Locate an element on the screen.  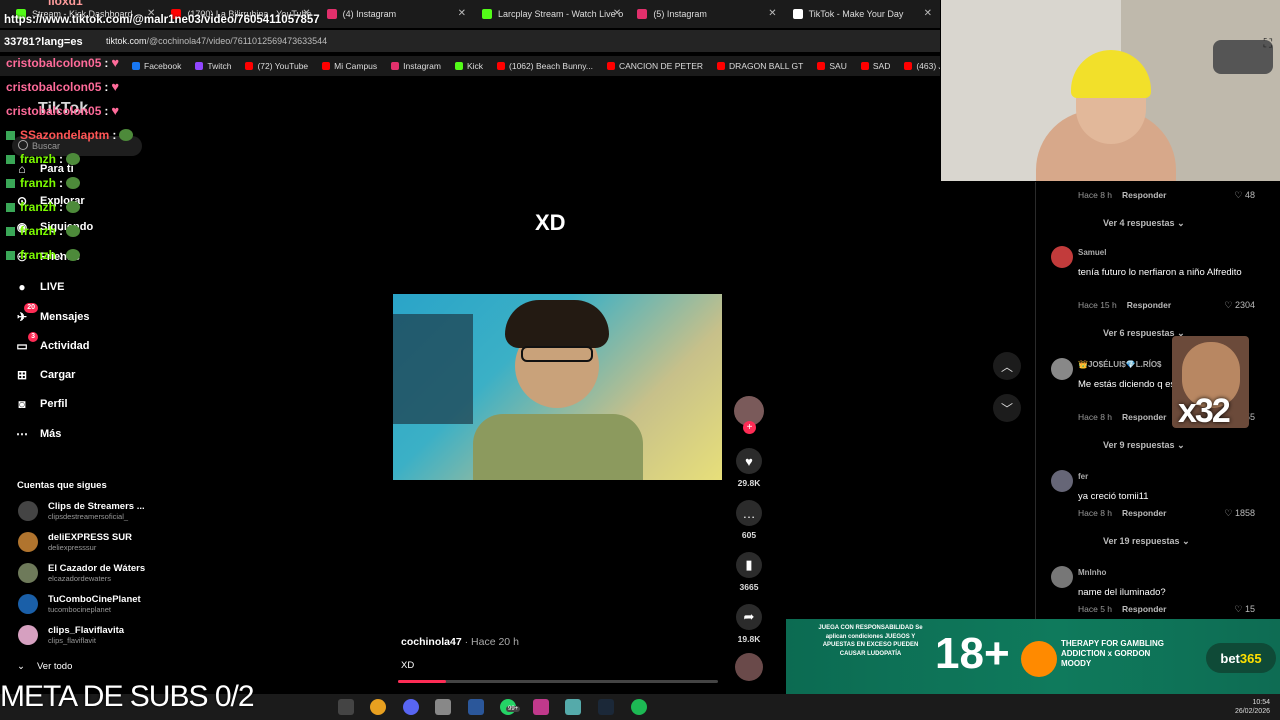
comment-like-button: ♡ 1858 is located at coordinates (1239, 513).